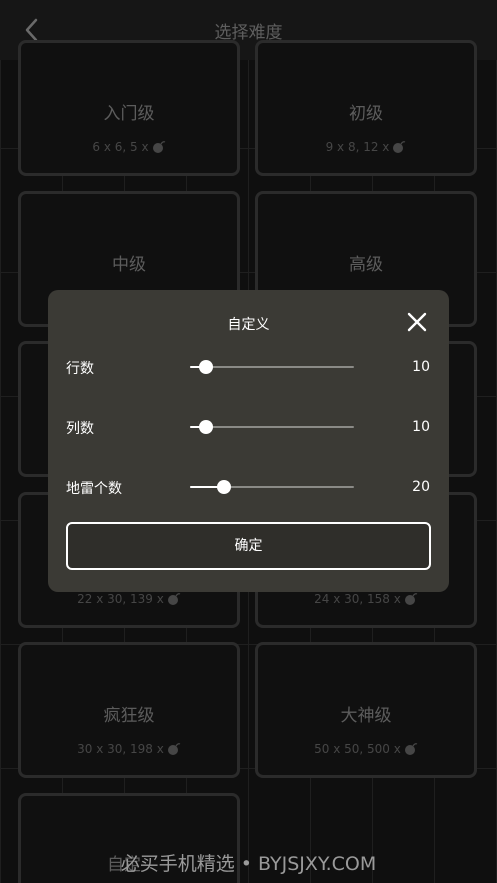 This screenshot has width=497, height=883. I want to click on watermark: 必买手机精选 • BYJSJXY.COM, so click(248, 864).